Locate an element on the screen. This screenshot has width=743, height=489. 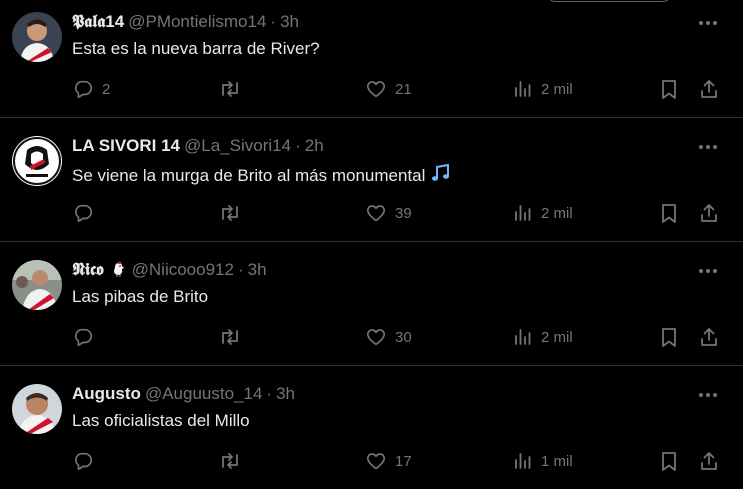
reply-button: 2 is located at coordinates (91, 89).